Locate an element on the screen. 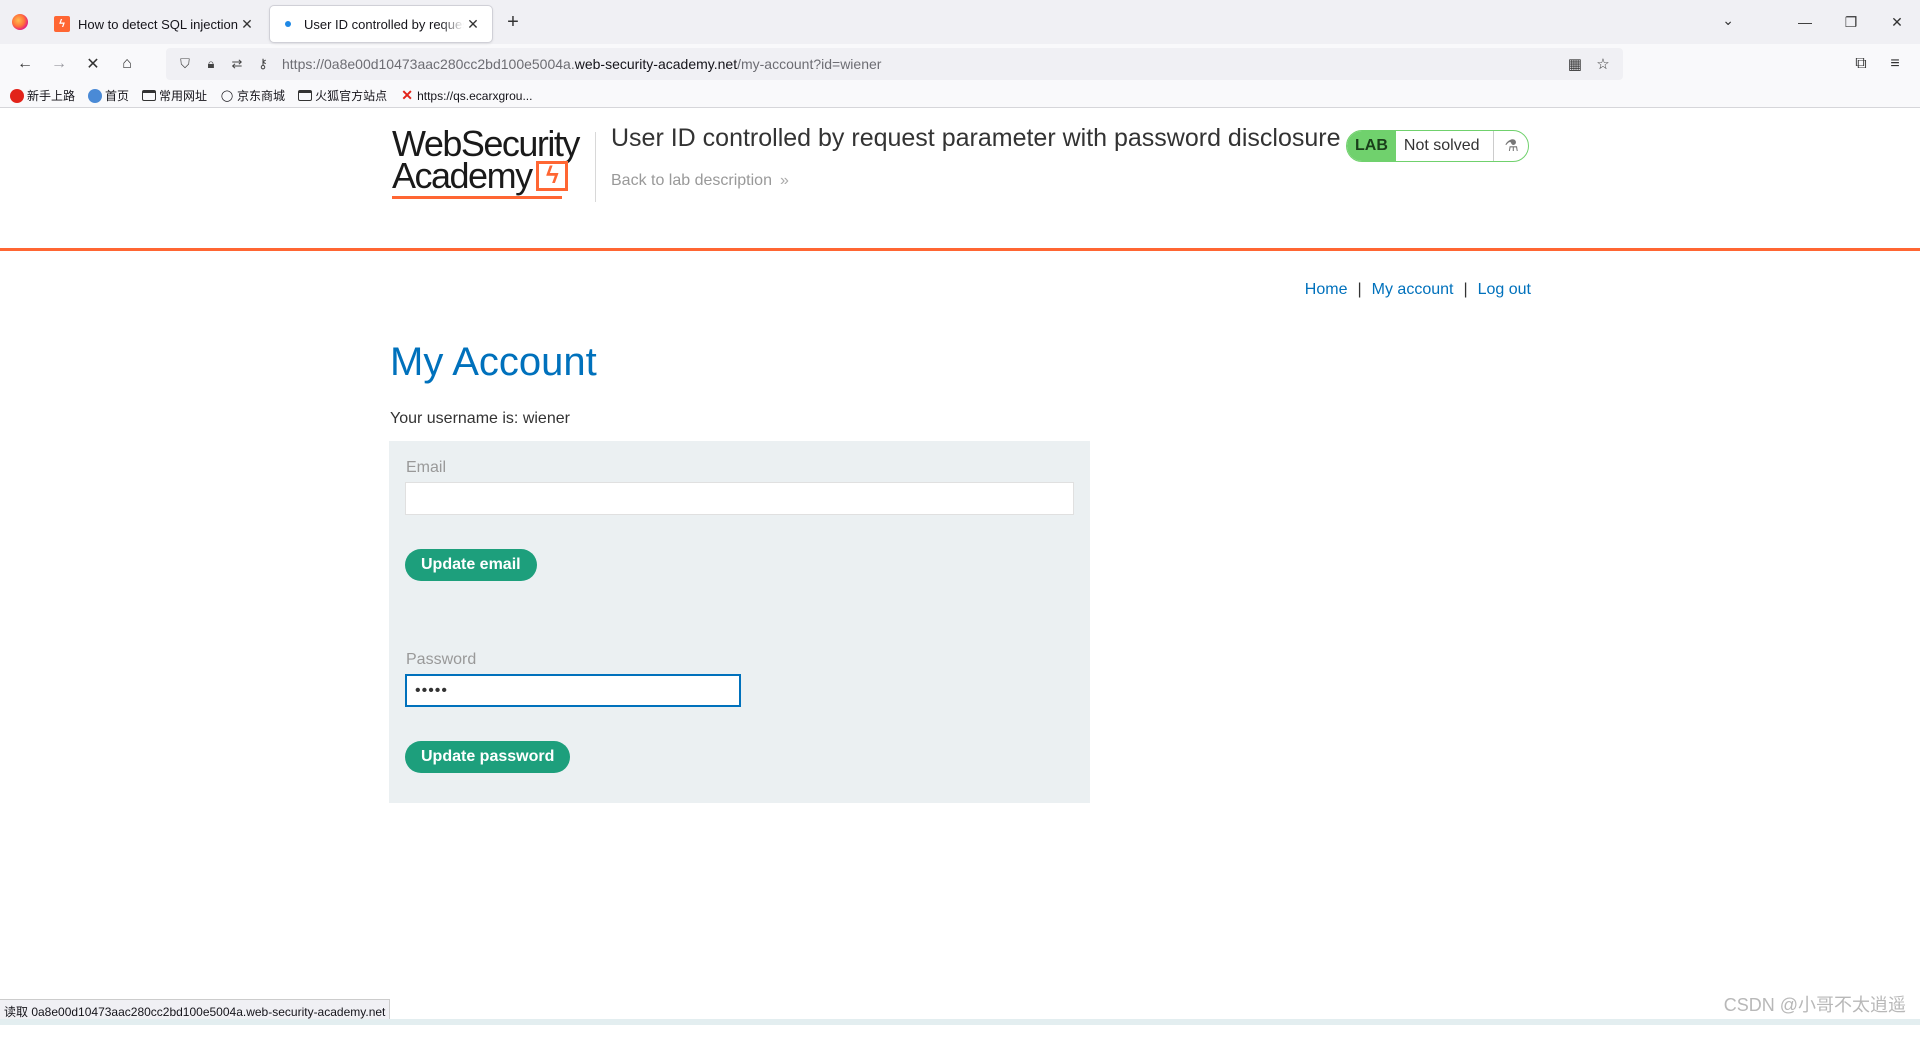 The height and width of the screenshot is (1040, 1920). update-email-button: Update email is located at coordinates (471, 565).